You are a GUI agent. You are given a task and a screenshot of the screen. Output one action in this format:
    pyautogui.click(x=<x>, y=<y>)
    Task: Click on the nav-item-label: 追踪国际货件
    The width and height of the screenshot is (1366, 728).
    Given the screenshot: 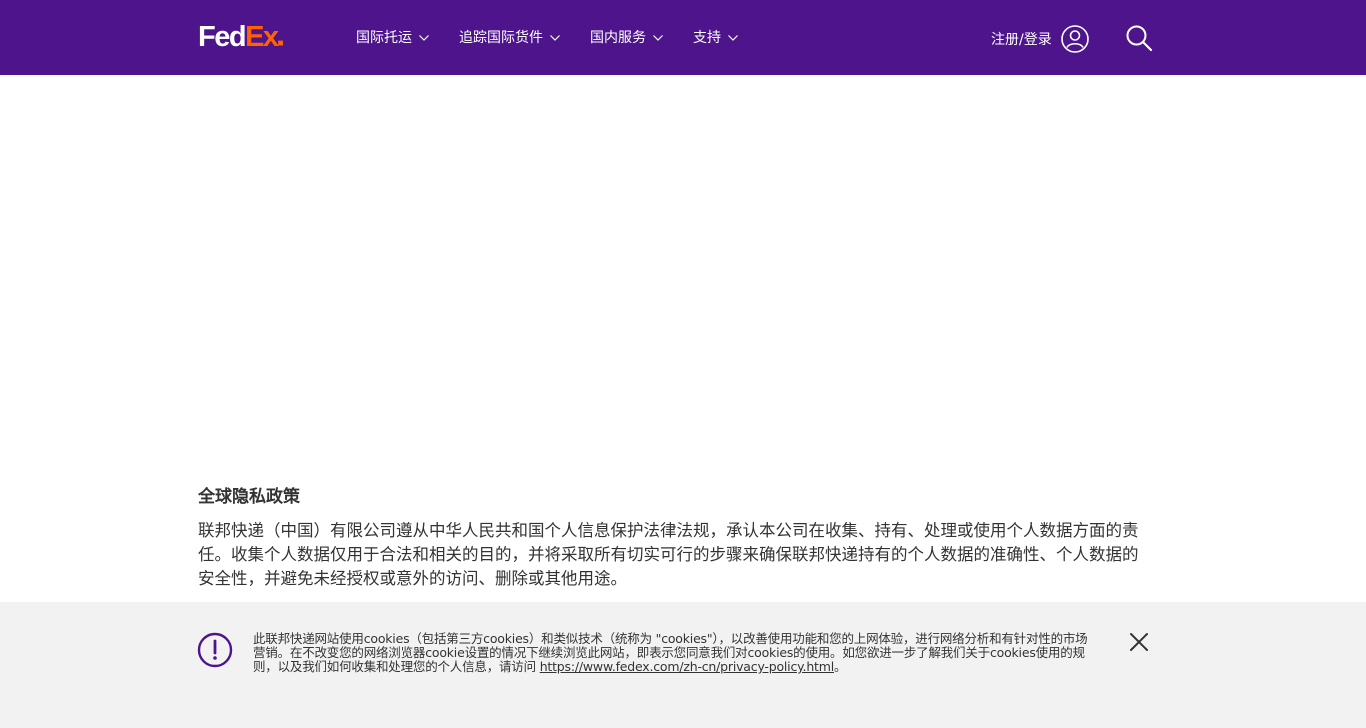 What is the action you would take?
    pyautogui.click(x=501, y=38)
    